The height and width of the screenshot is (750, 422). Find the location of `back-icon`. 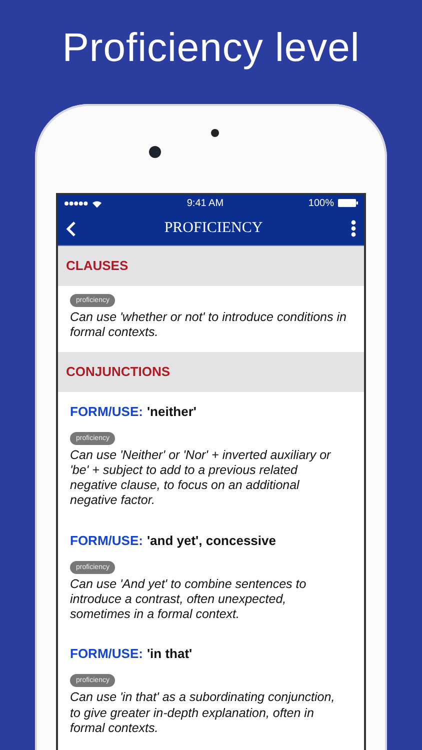

back-icon is located at coordinates (71, 228).